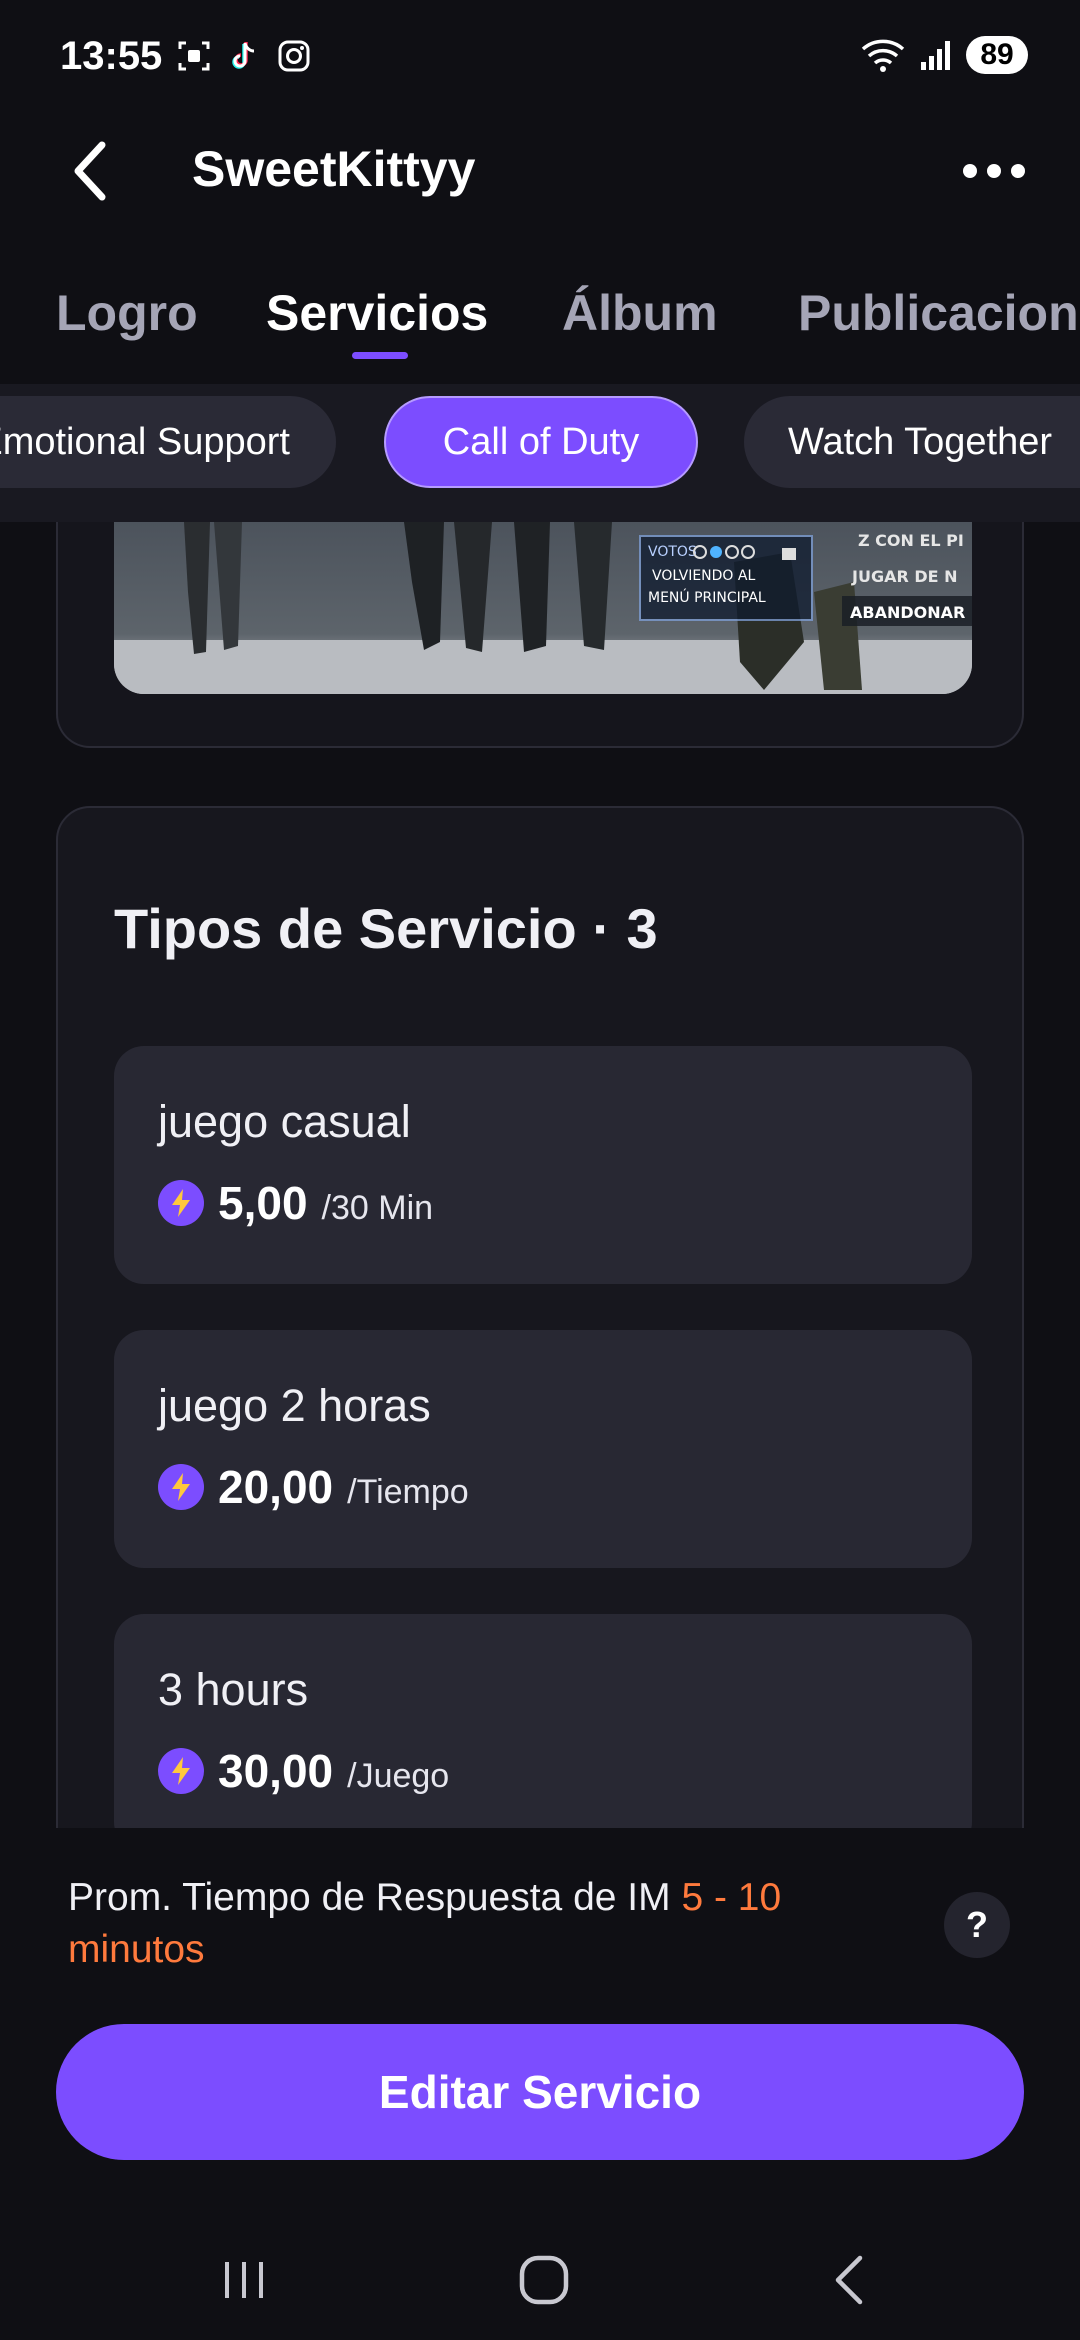  Describe the element at coordinates (640, 313) in the screenshot. I see `tab-album: Álbum` at that location.